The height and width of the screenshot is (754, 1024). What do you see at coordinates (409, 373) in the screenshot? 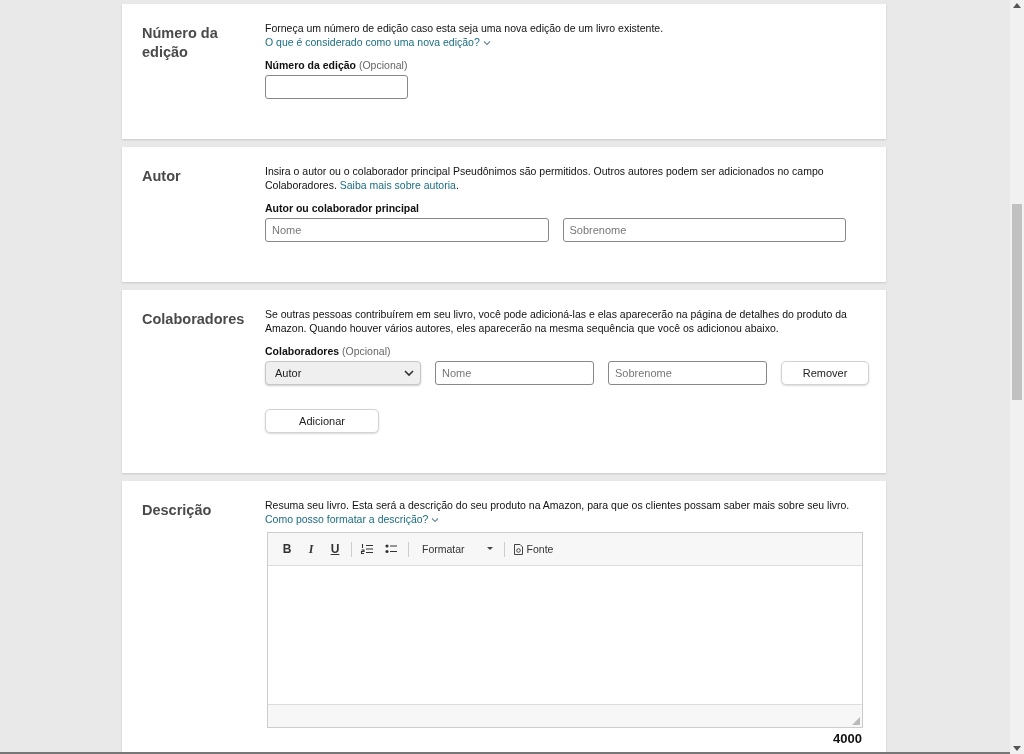
I see `chevron-down-icon` at bounding box center [409, 373].